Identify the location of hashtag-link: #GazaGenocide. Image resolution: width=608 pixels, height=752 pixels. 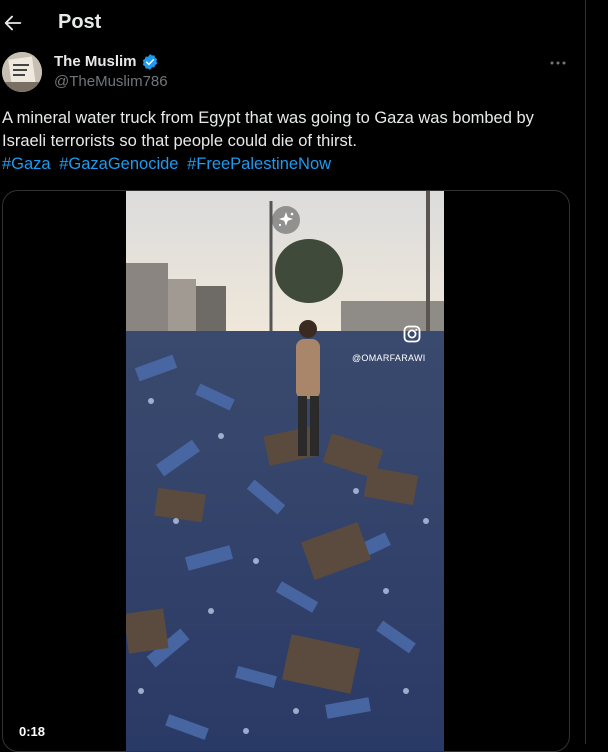
(118, 164).